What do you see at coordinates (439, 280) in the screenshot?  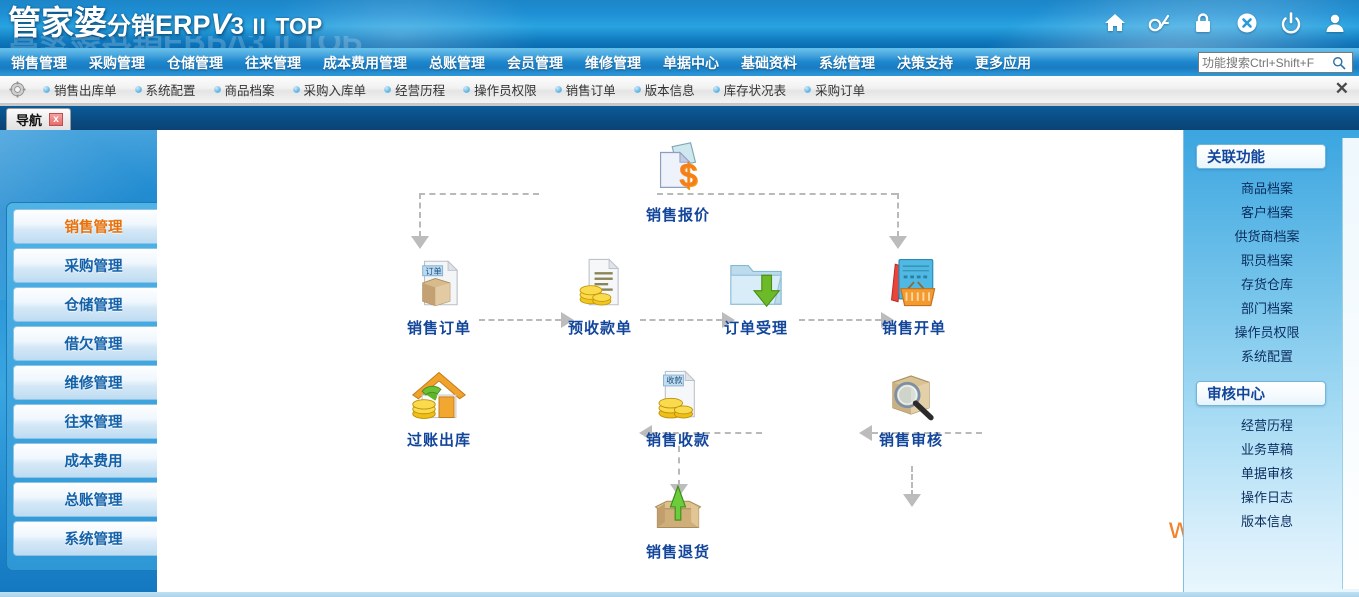 I see `order-box-document-icon: 订单` at bounding box center [439, 280].